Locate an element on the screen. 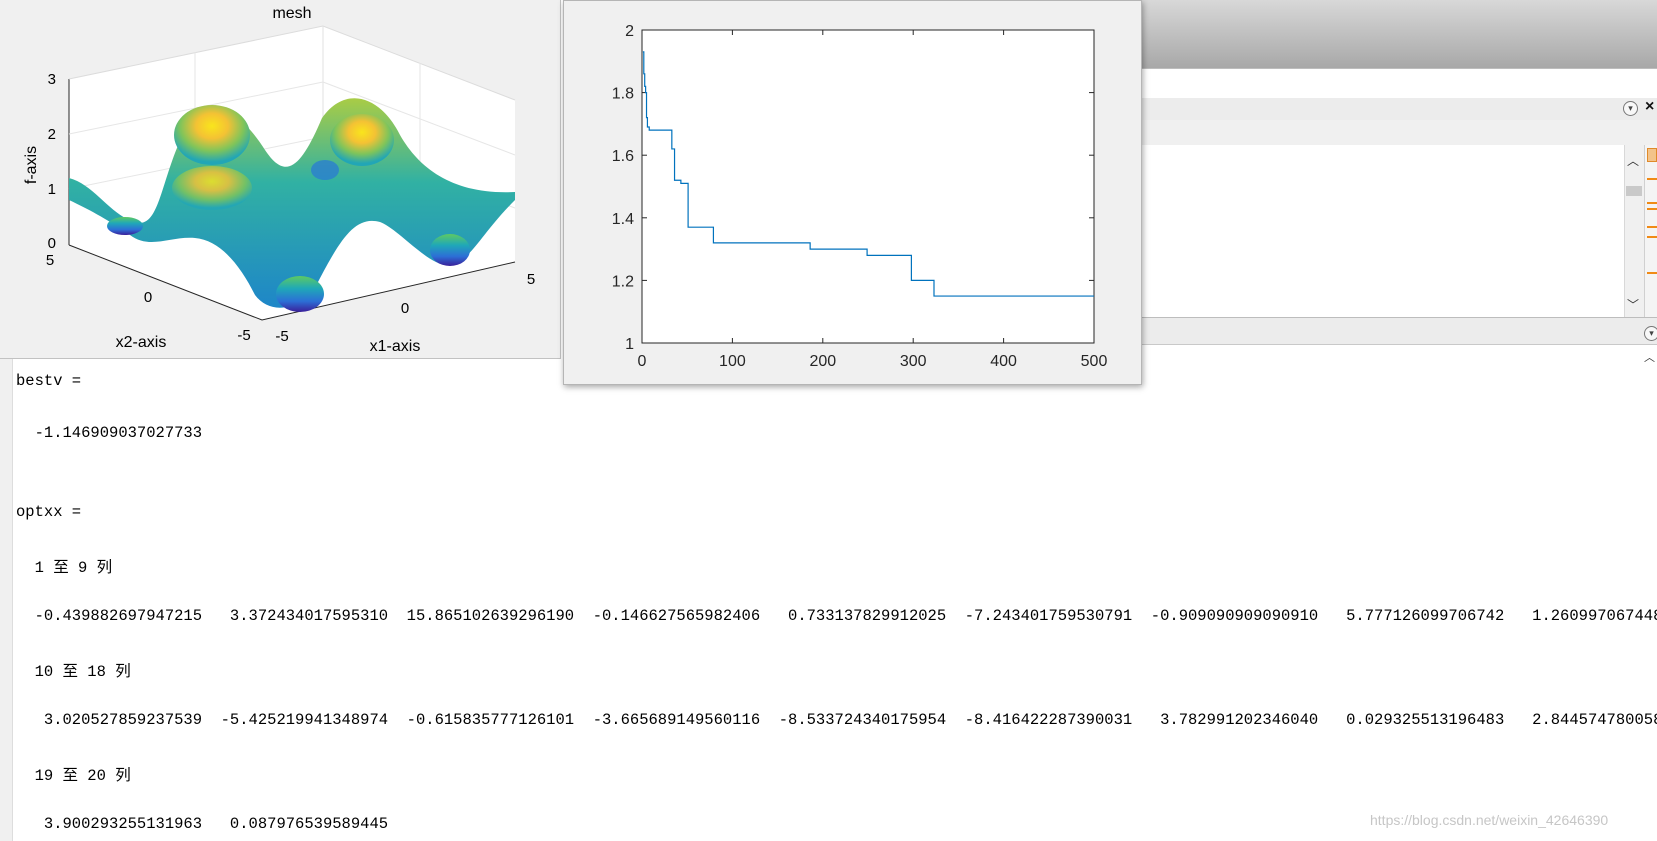  x1-axis-label: x1-axis is located at coordinates (395, 346).